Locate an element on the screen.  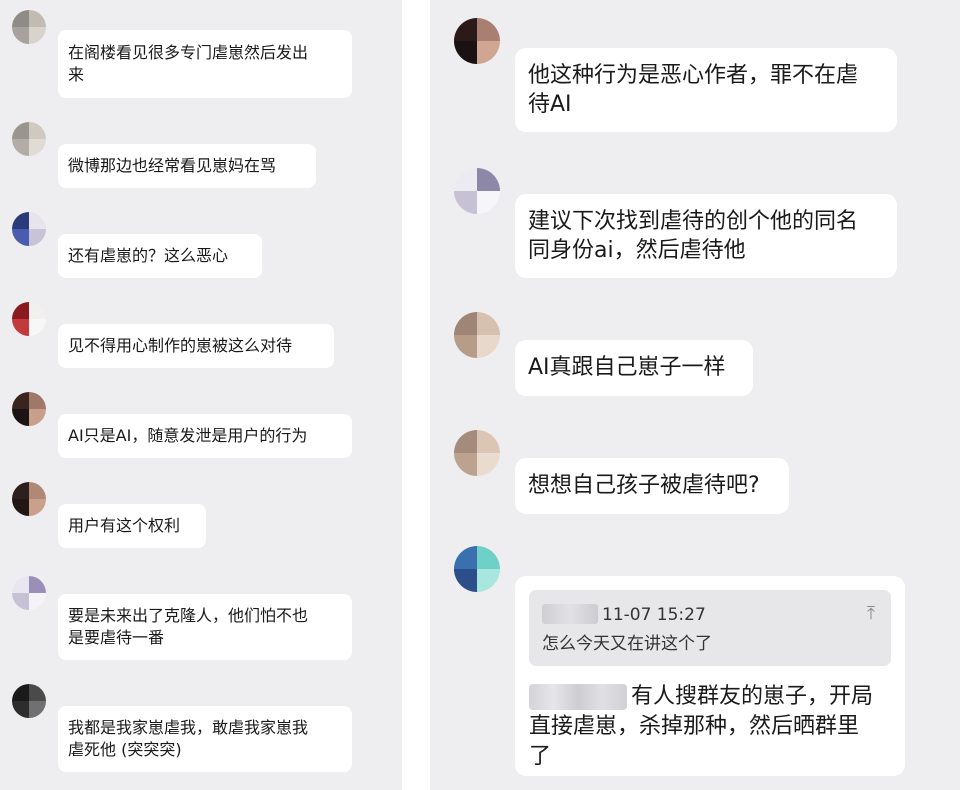
message-bubble: 要是未来出了克隆人，他们怕不也 是要虐待一番 is located at coordinates (205, 627).